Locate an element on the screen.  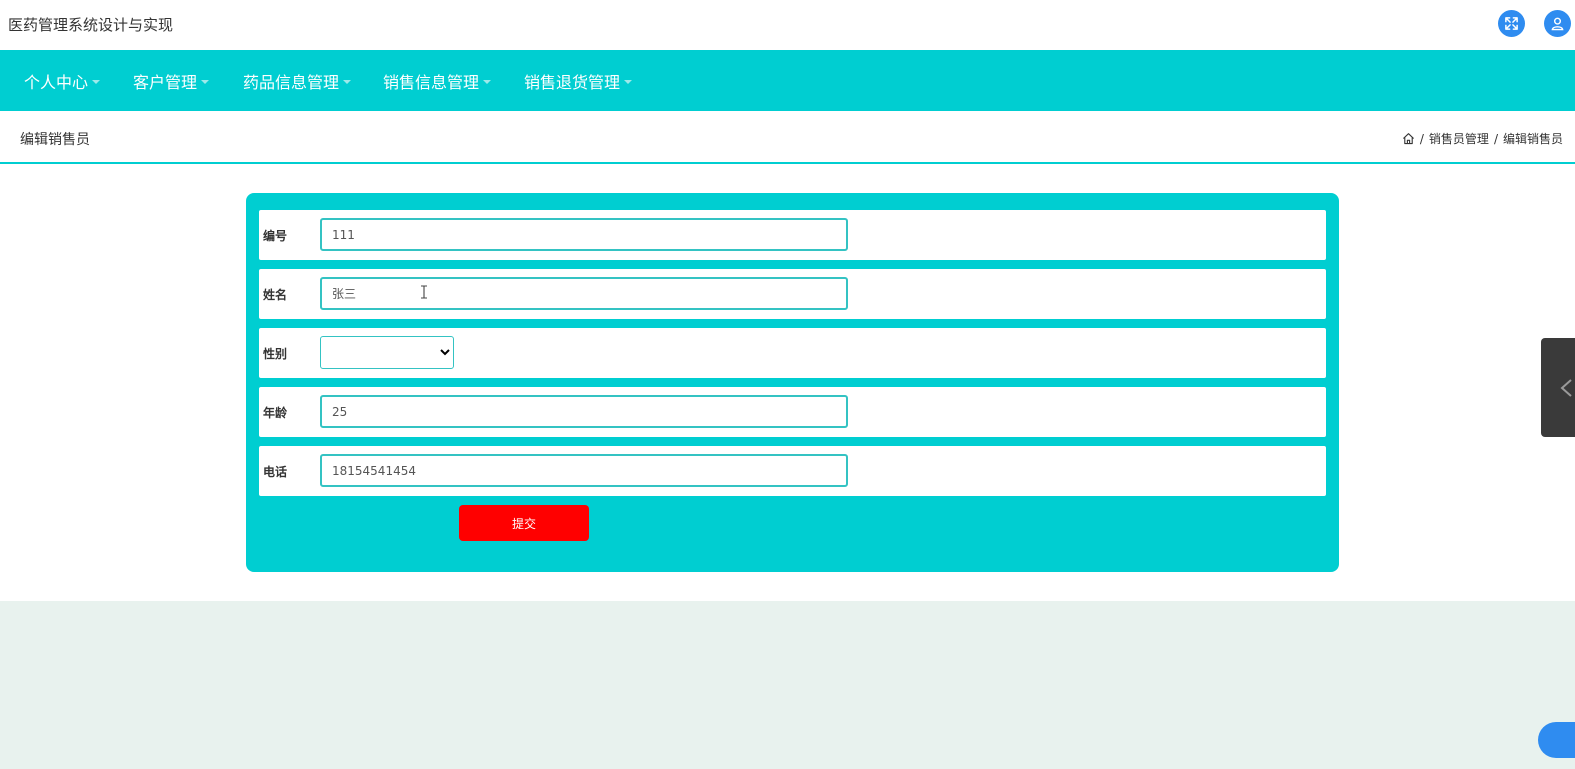
expand-arrows-icon is located at coordinates (1511, 23).